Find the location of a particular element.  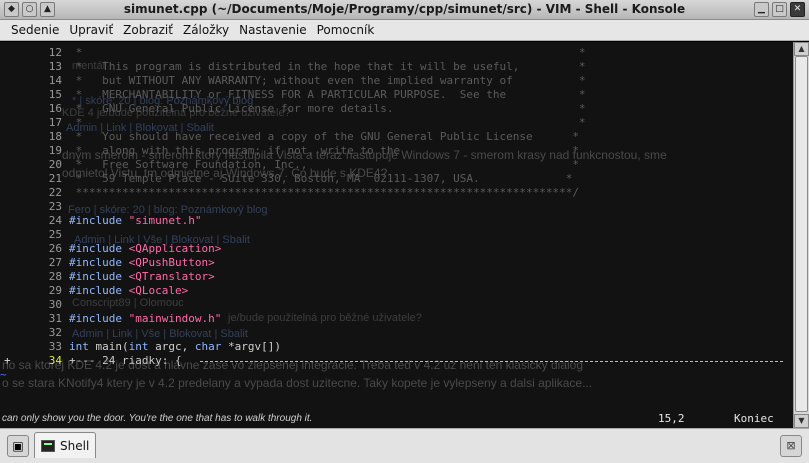

code-line: 28 #include <QTranslator> is located at coordinates (396, 277).